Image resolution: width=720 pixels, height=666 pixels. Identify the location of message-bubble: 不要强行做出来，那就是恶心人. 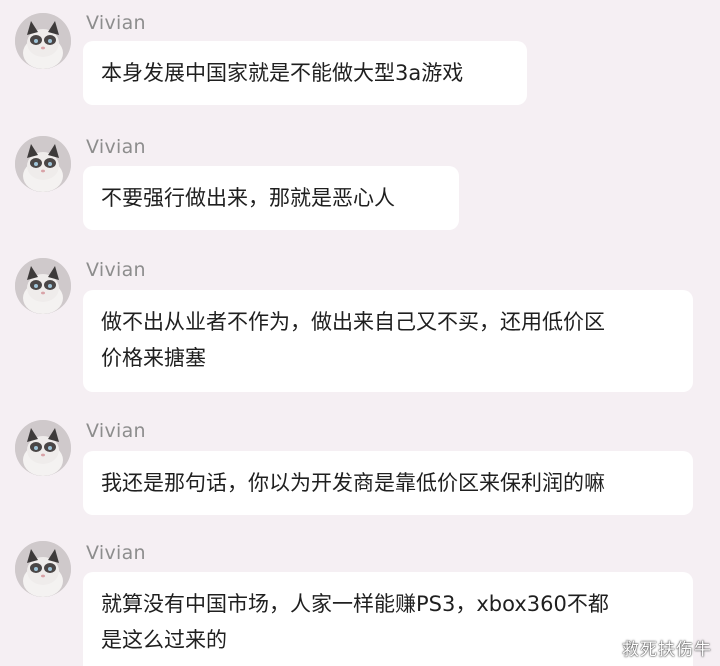
(271, 198).